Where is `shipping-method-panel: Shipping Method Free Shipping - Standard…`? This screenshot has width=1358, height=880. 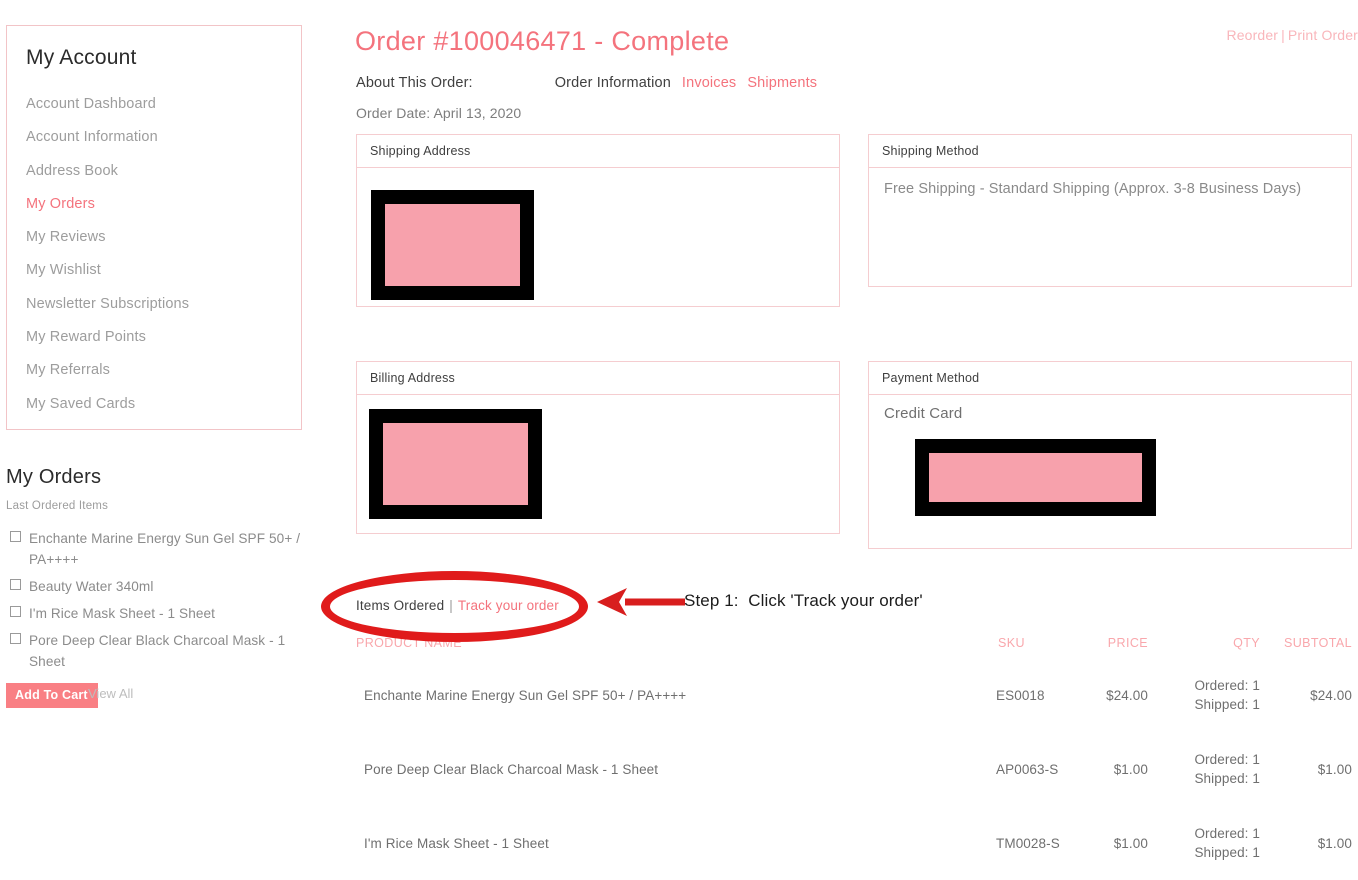 shipping-method-panel: Shipping Method Free Shipping - Standard… is located at coordinates (1110, 210).